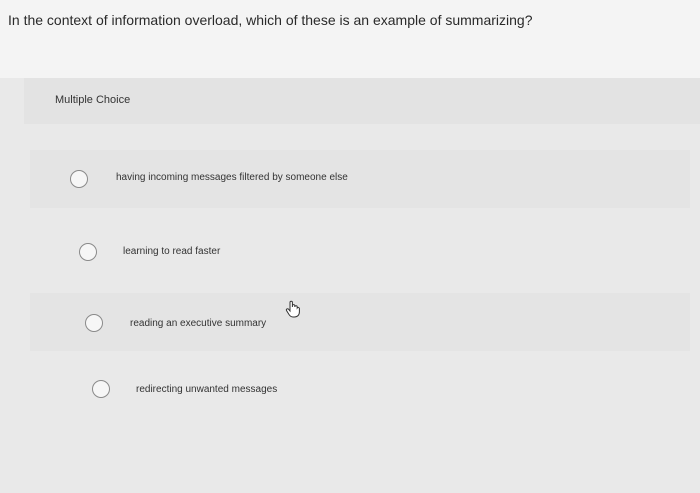 The height and width of the screenshot is (493, 700). I want to click on answer-option-4: redirecting unwanted messages, so click(360, 389).